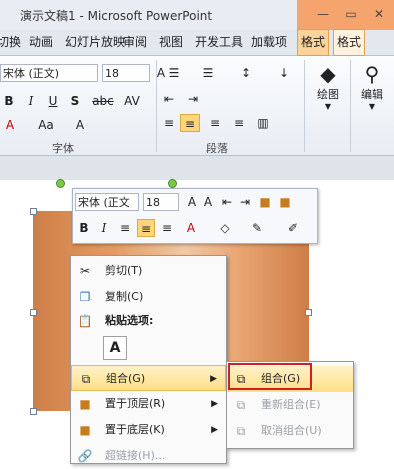  Describe the element at coordinates (246, 73) in the screenshot. I see `line-spacing-button: ↕` at that location.